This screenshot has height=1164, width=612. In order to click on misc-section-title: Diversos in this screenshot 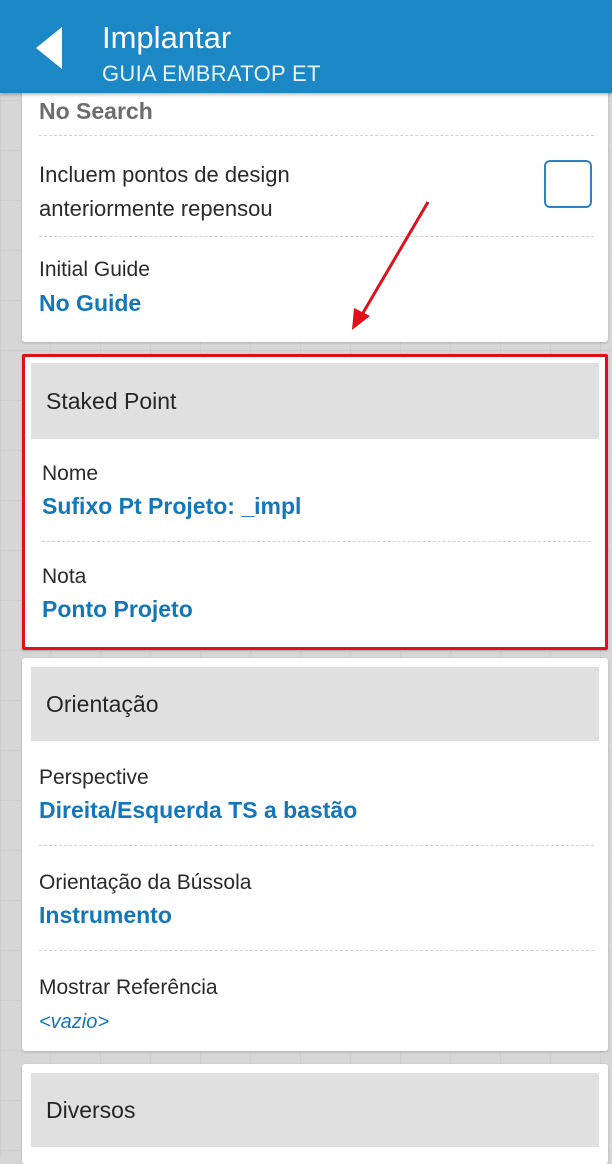, I will do `click(91, 1109)`.